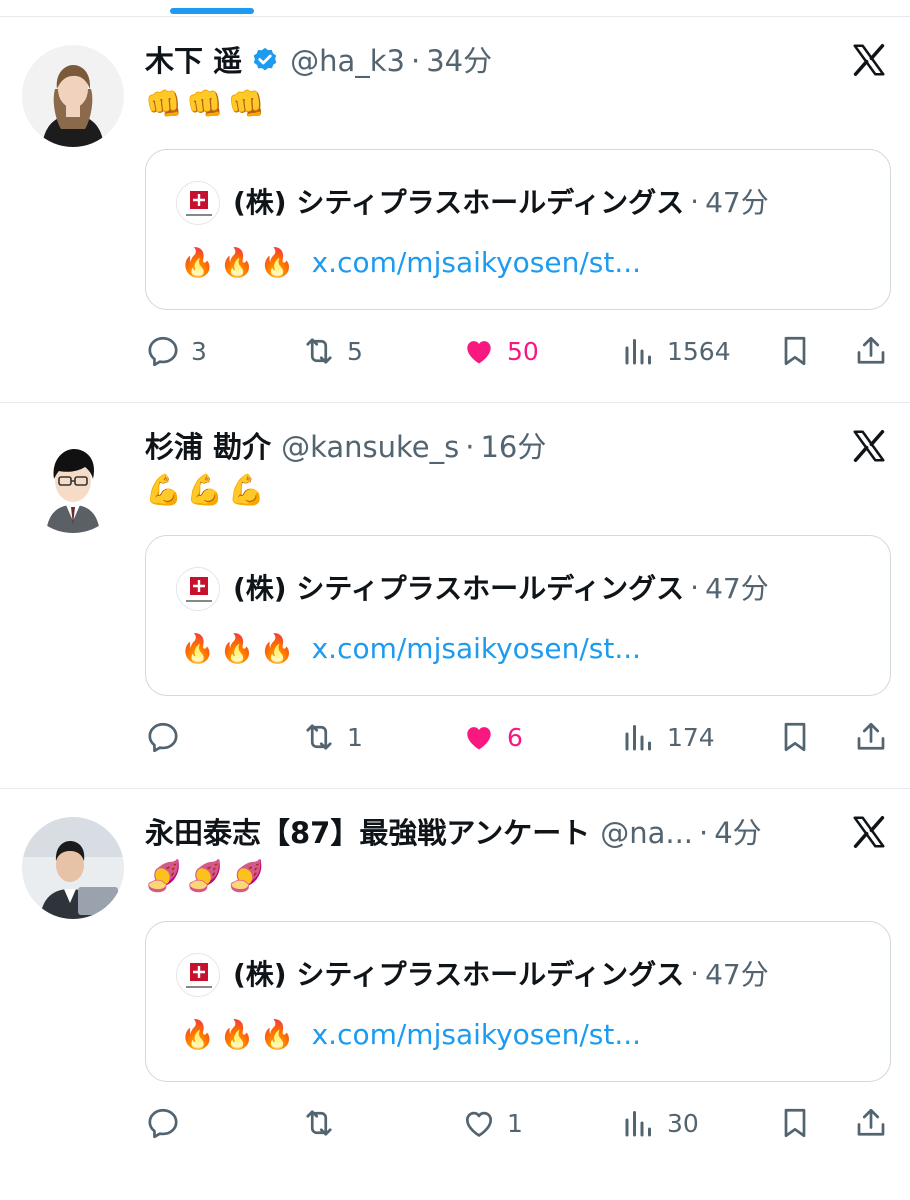 The image size is (910, 1200). What do you see at coordinates (515, 1123) in the screenshot?
I see `like-count: 1` at bounding box center [515, 1123].